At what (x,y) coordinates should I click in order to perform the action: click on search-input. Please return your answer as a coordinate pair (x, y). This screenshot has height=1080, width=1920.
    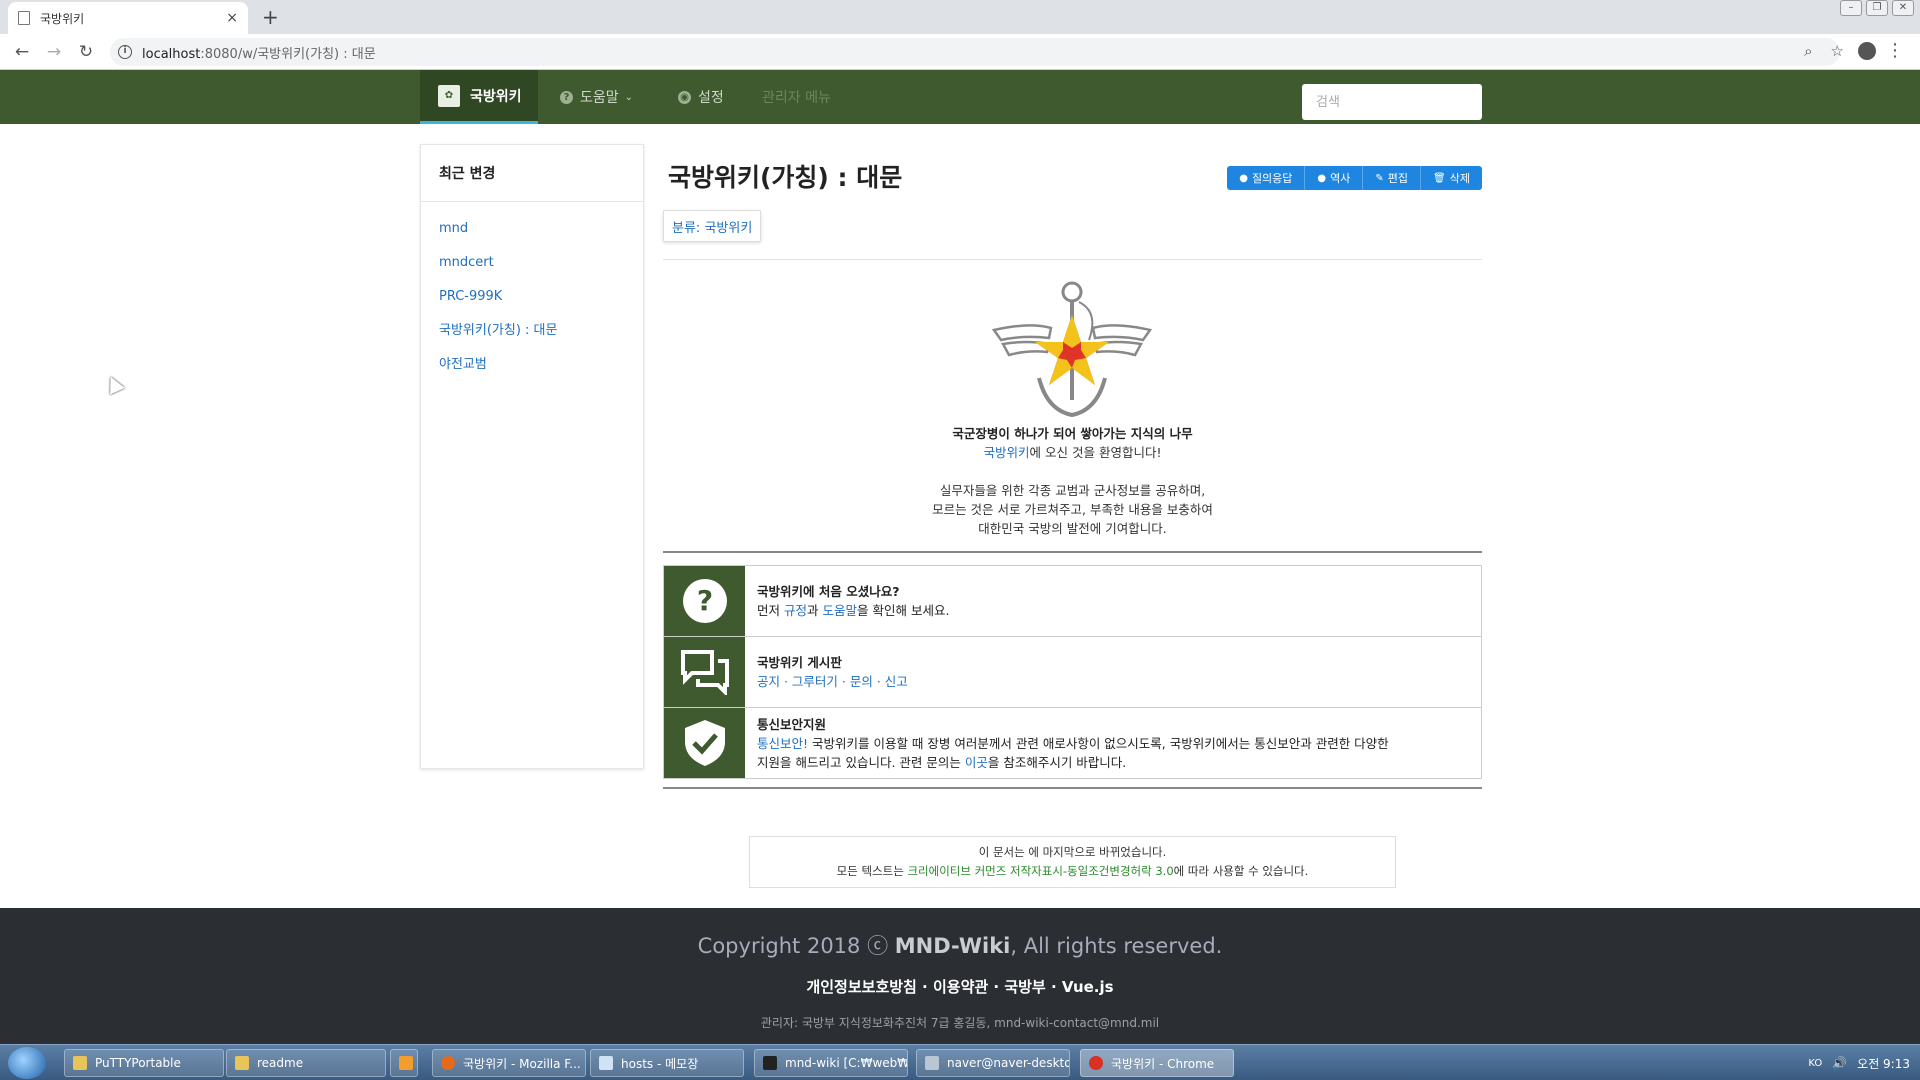
    Looking at the image, I should click on (1392, 102).